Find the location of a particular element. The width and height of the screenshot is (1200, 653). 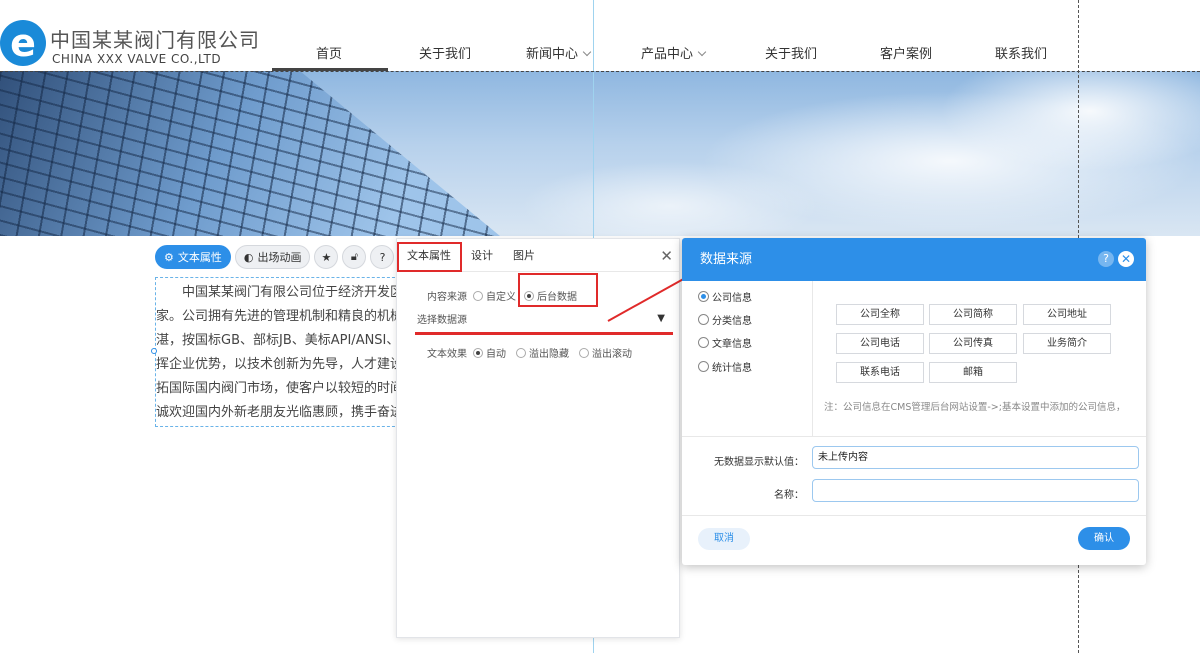

annotation-box-tab is located at coordinates (429, 257).